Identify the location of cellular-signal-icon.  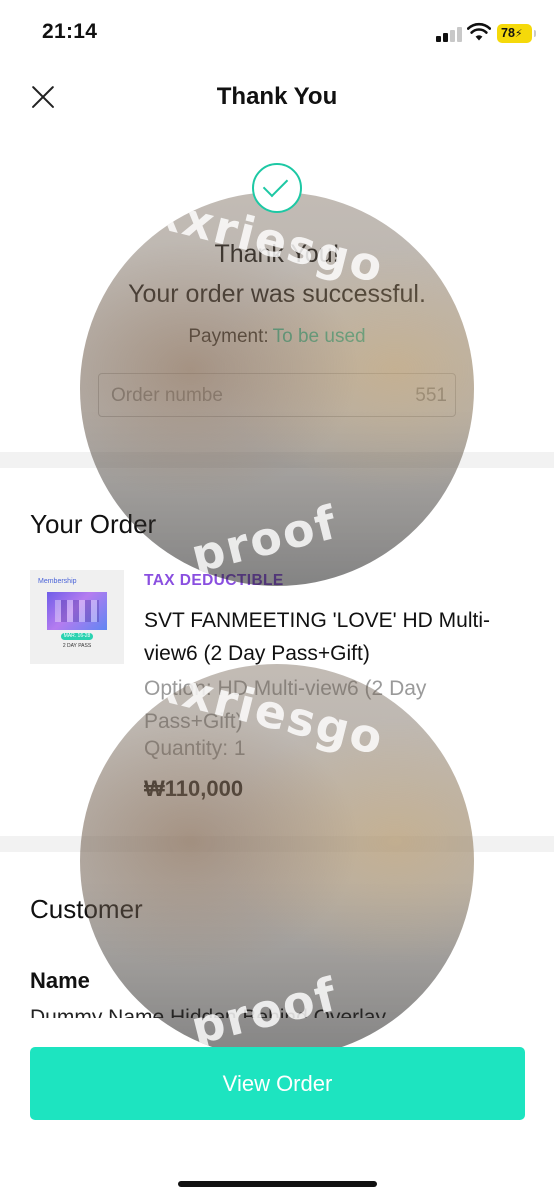
(449, 34).